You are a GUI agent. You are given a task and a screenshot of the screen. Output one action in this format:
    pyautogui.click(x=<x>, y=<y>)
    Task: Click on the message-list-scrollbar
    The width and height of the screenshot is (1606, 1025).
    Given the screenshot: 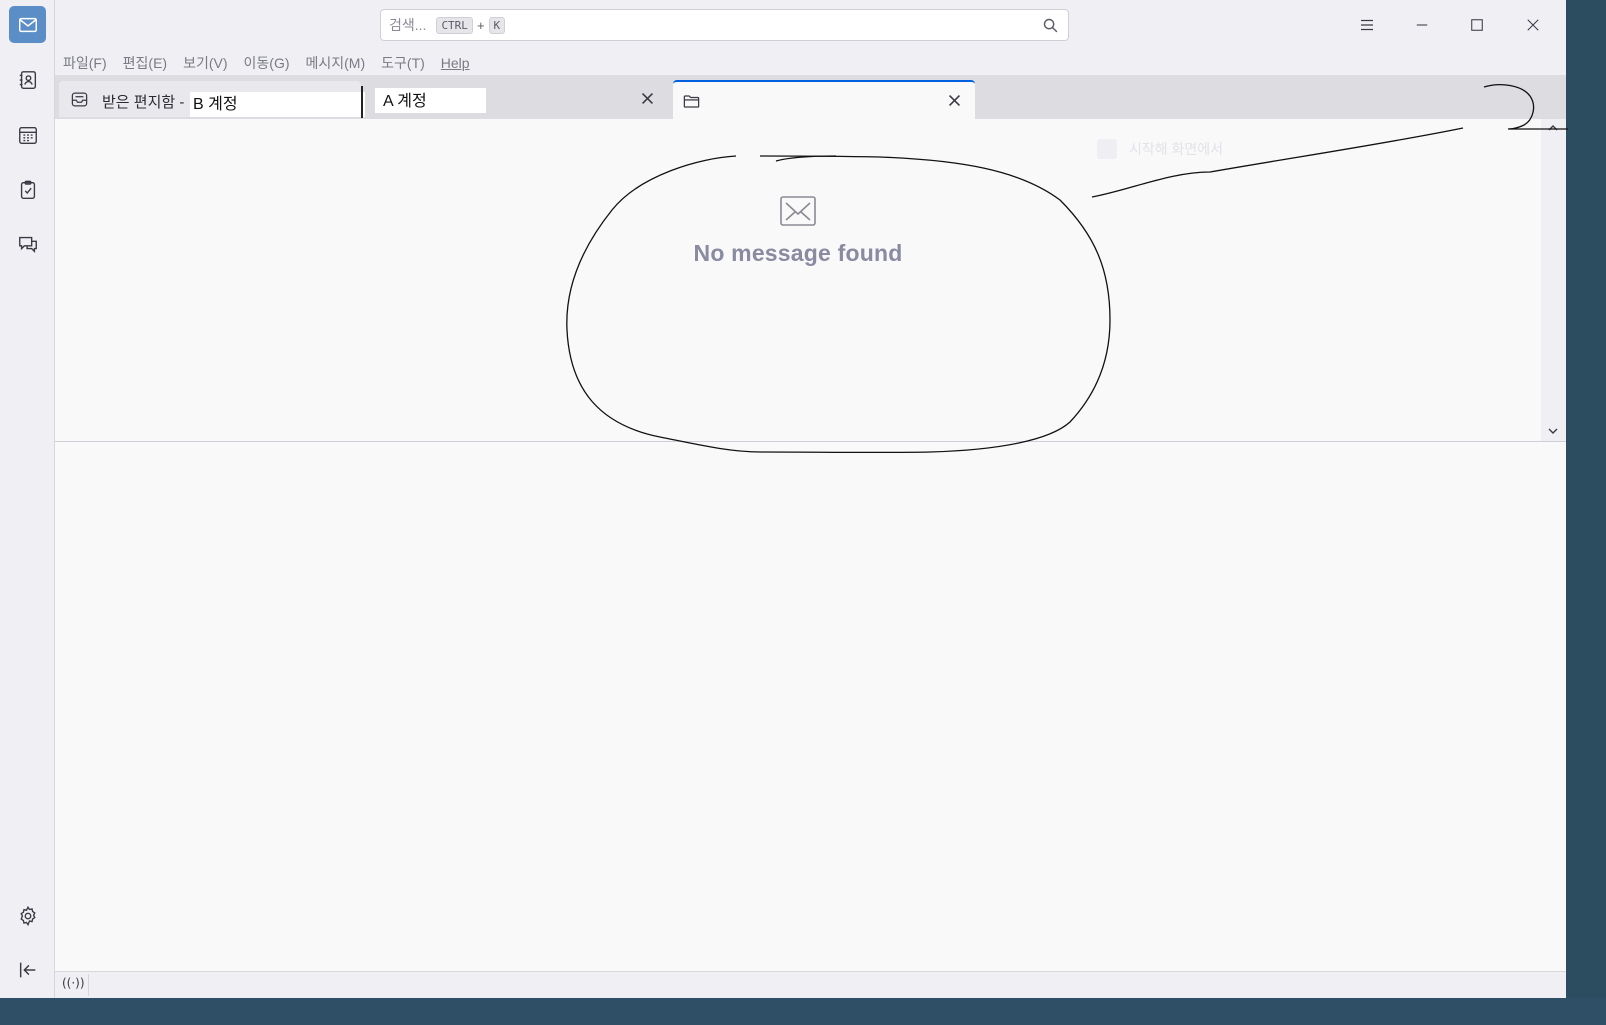 What is the action you would take?
    pyautogui.click(x=1553, y=280)
    